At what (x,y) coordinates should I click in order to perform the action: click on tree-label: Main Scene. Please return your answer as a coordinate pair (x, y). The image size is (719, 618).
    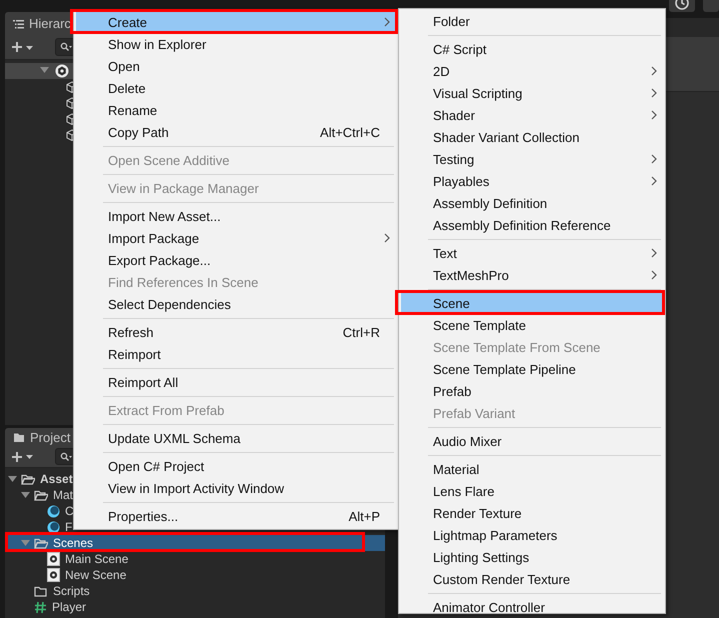
    Looking at the image, I should click on (96, 559).